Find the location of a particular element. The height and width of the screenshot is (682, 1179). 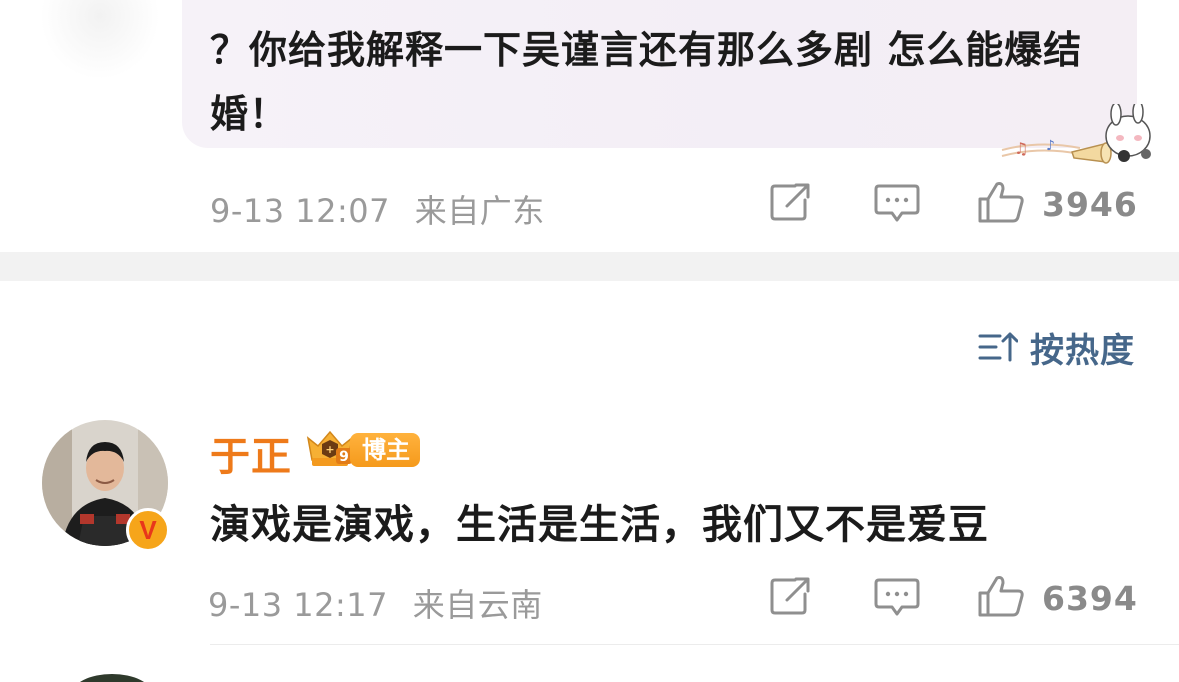

sort-label: 按热度 is located at coordinates (1082, 350).